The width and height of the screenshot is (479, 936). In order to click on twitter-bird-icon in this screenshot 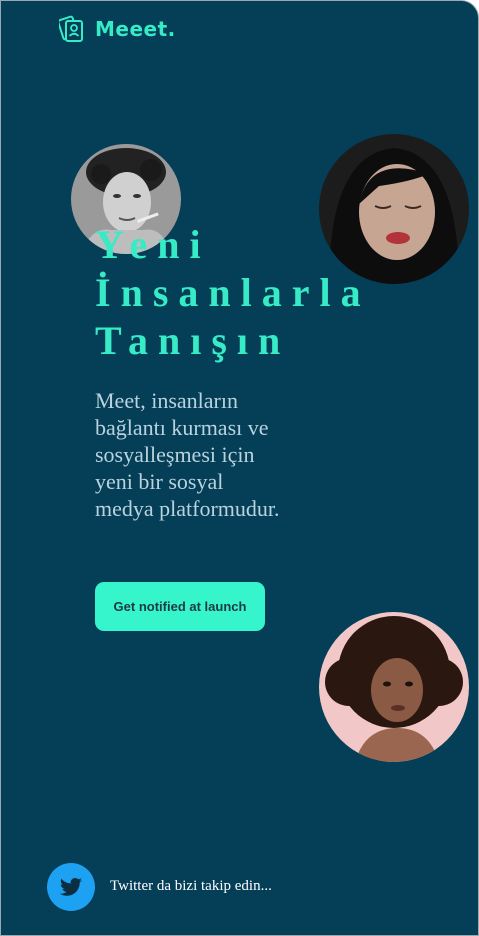, I will do `click(71, 887)`.